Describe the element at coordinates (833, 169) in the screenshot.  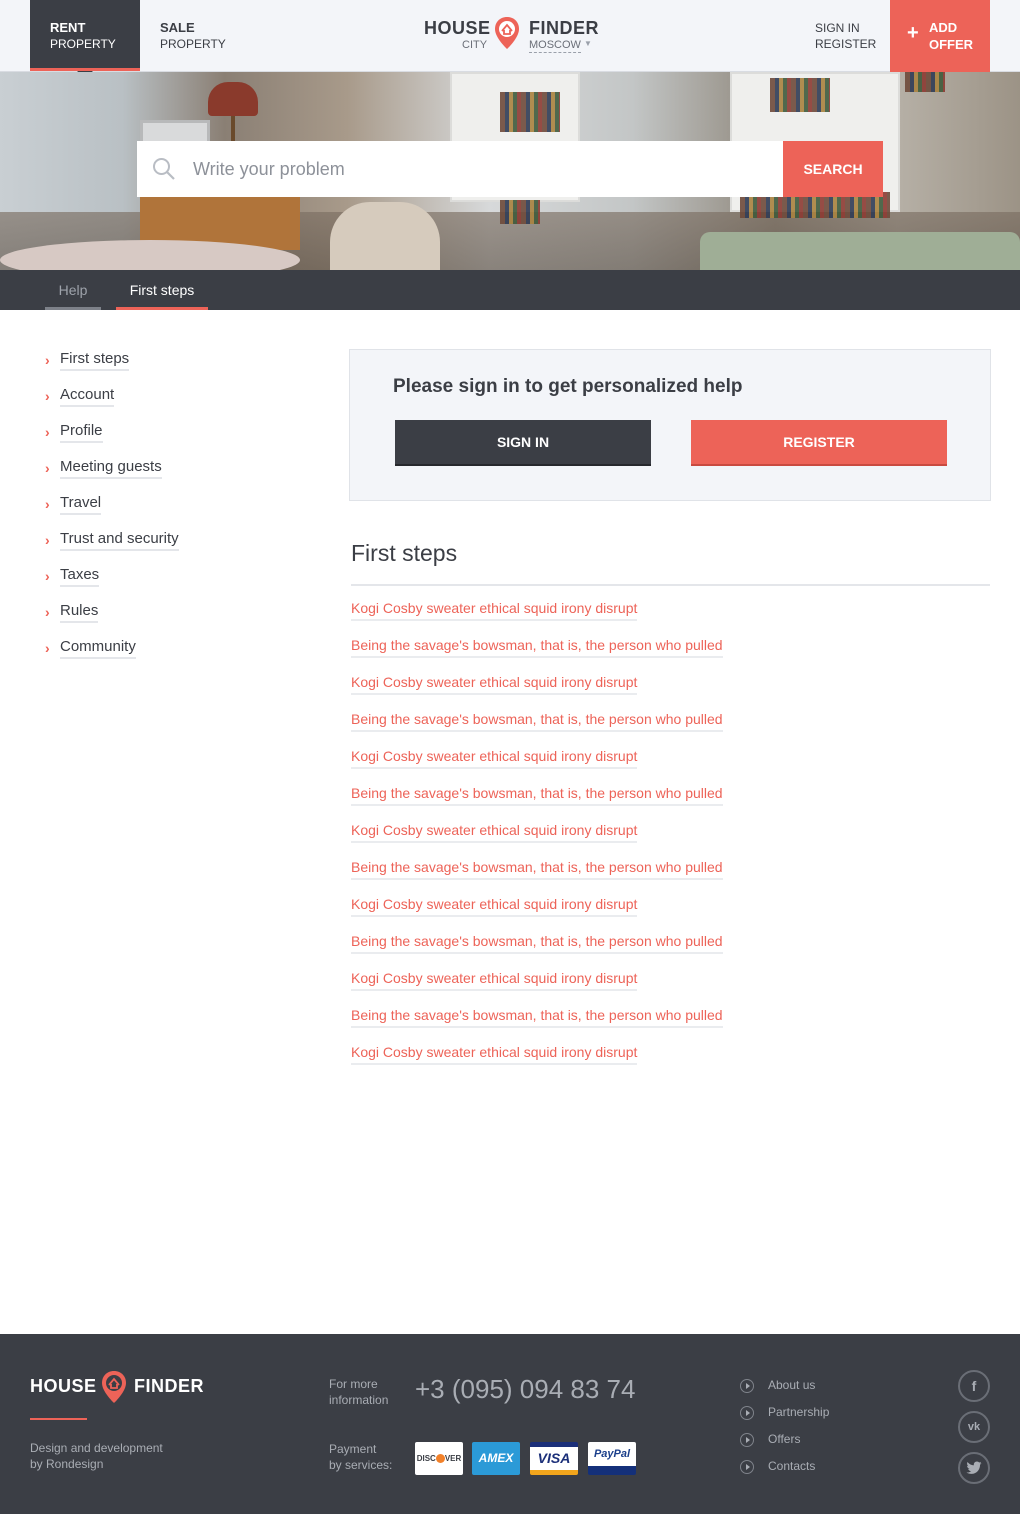
I see `search-button: SEARCH` at that location.